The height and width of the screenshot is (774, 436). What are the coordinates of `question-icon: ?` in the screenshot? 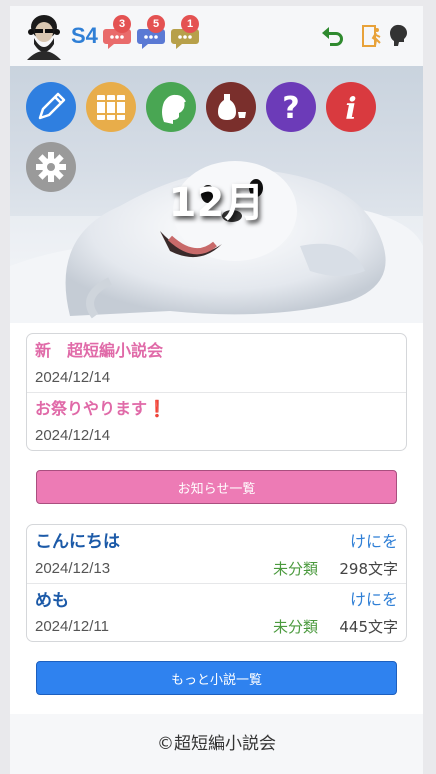 It's located at (291, 107).